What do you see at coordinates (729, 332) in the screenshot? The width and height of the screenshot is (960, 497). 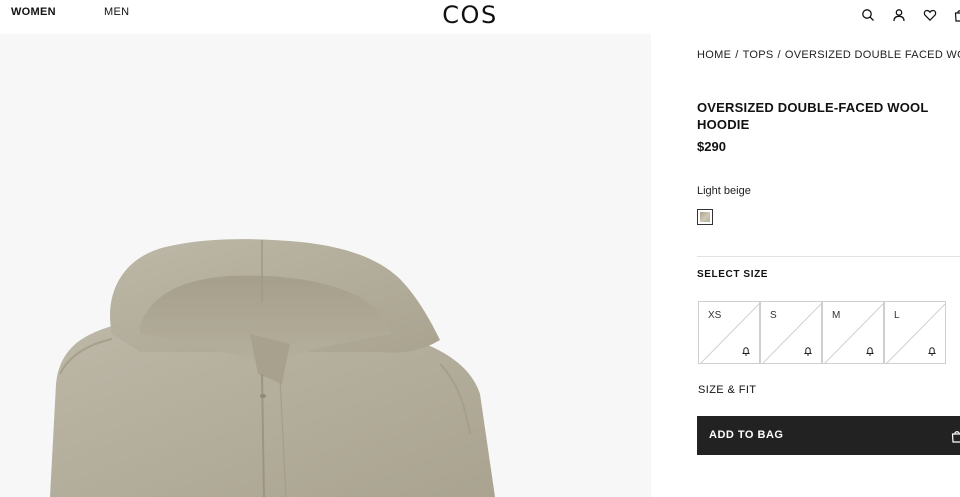 I see `size-option-xs: XS` at bounding box center [729, 332].